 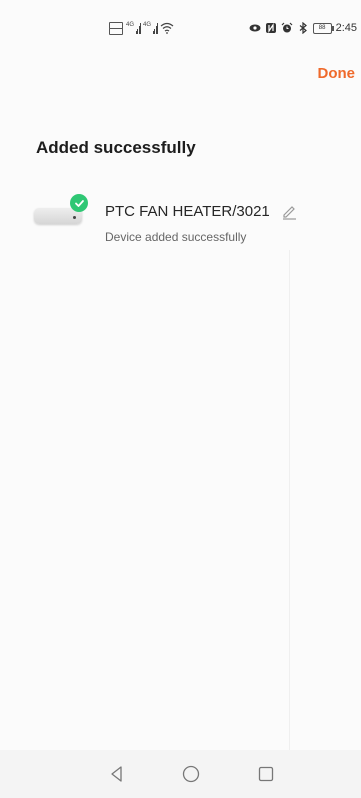 I want to click on check-icon, so click(x=79, y=203).